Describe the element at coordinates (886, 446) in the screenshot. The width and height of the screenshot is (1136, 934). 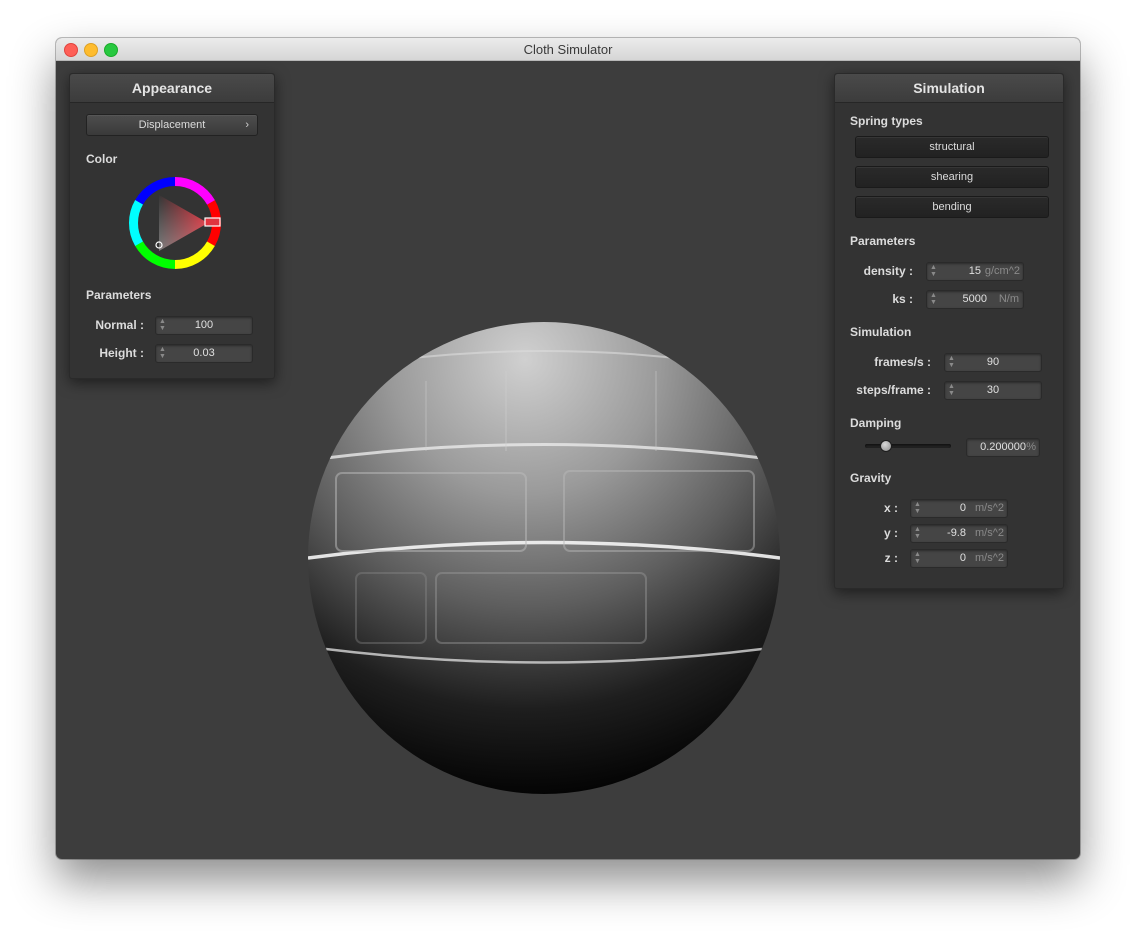
I see `damping-slider-knob` at that location.